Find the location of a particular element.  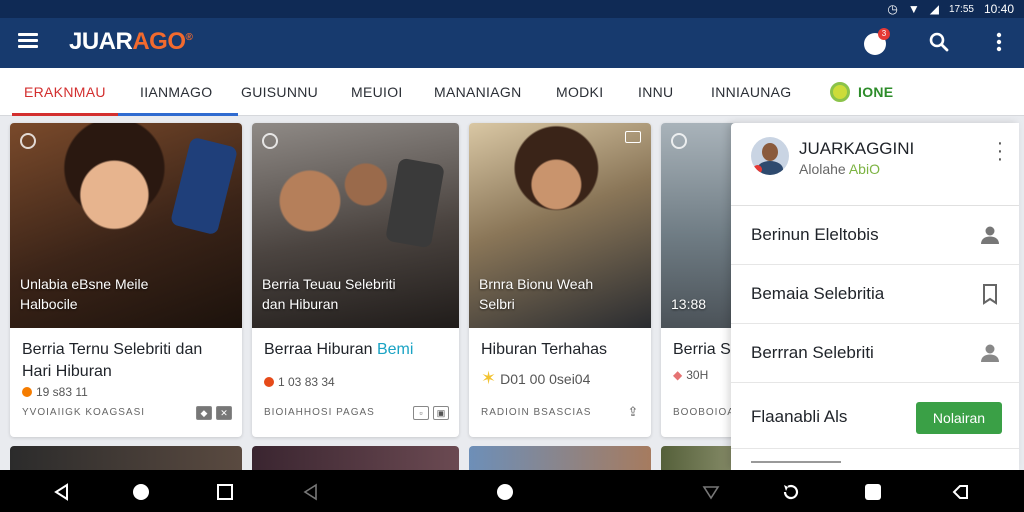

recents-icon-filled is located at coordinates (873, 492).